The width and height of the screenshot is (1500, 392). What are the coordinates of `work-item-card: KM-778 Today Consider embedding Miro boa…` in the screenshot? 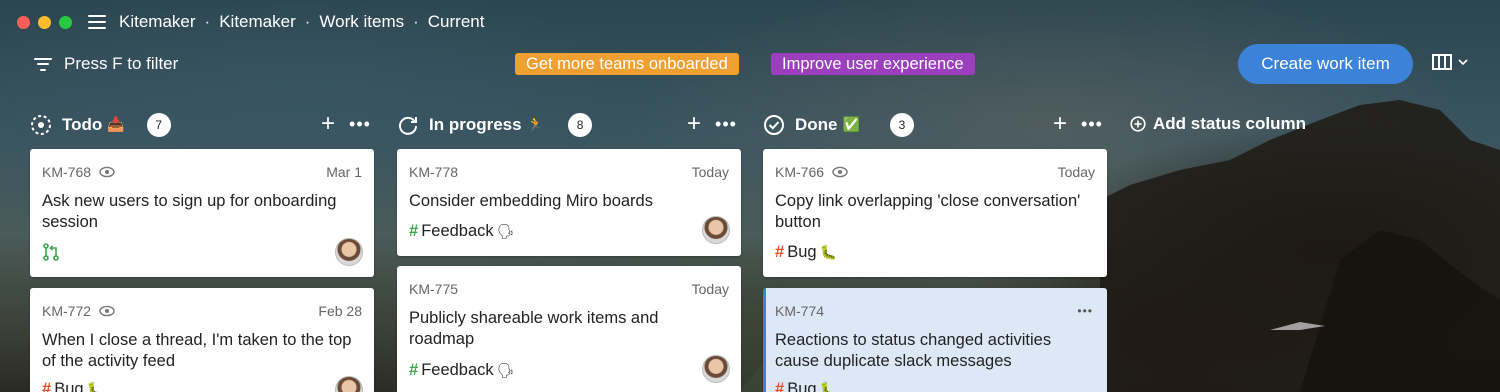 It's located at (569, 202).